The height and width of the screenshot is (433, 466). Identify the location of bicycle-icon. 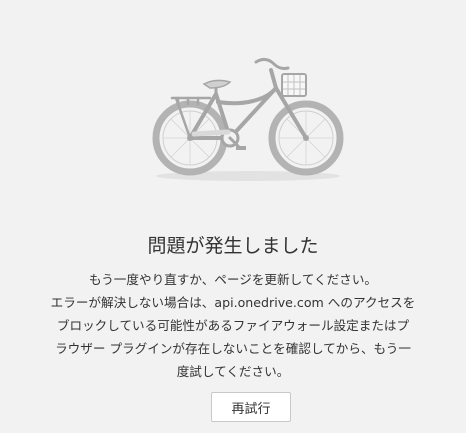
(248, 119).